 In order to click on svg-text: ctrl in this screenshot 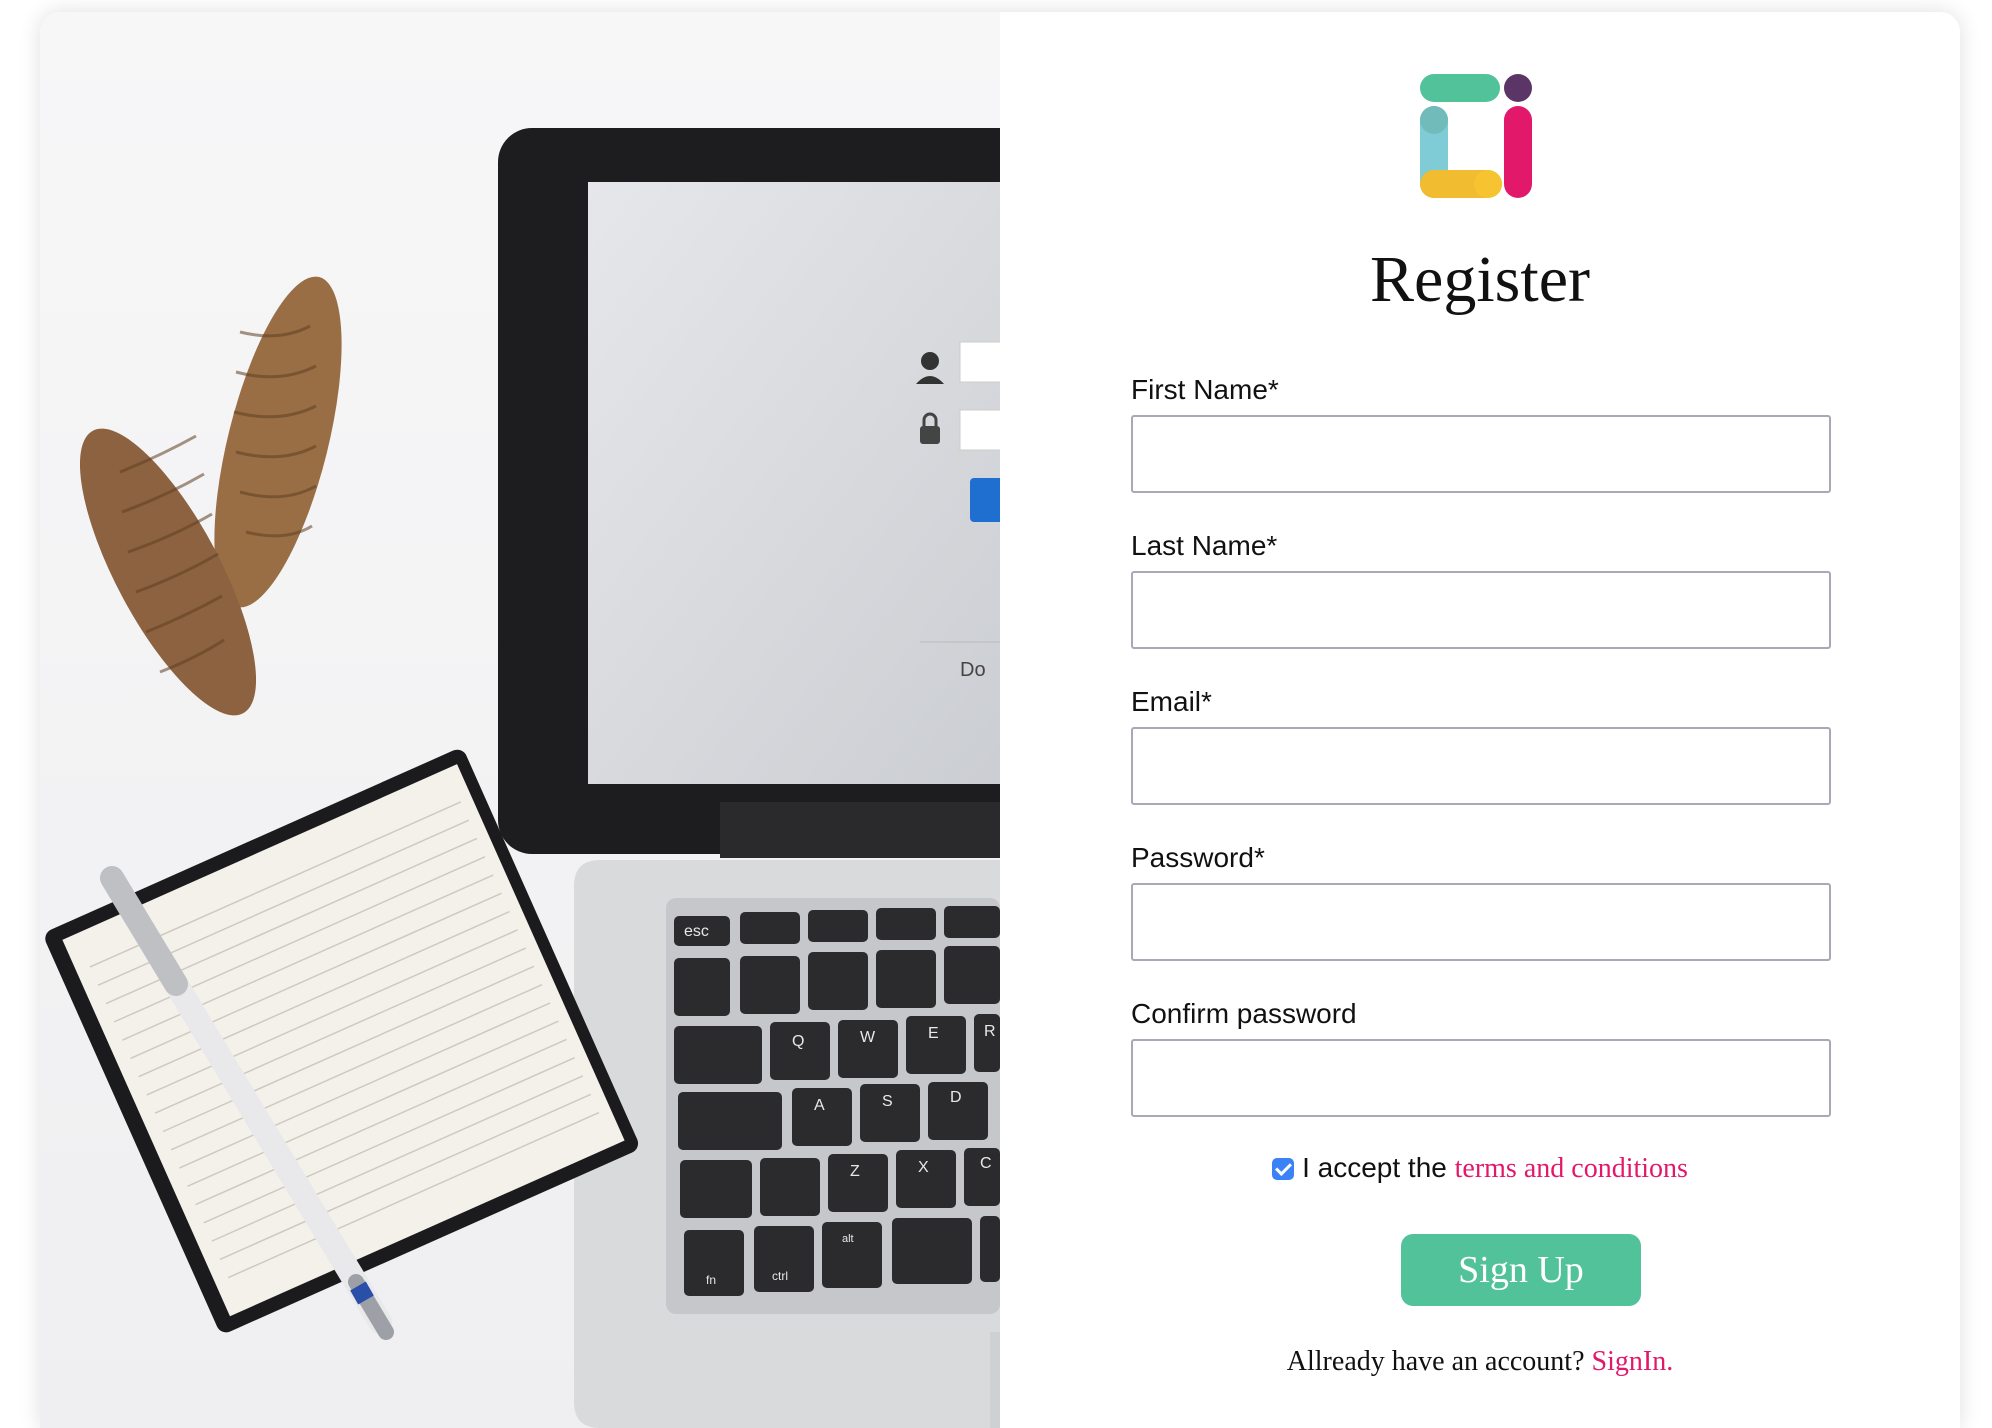, I will do `click(780, 1276)`.